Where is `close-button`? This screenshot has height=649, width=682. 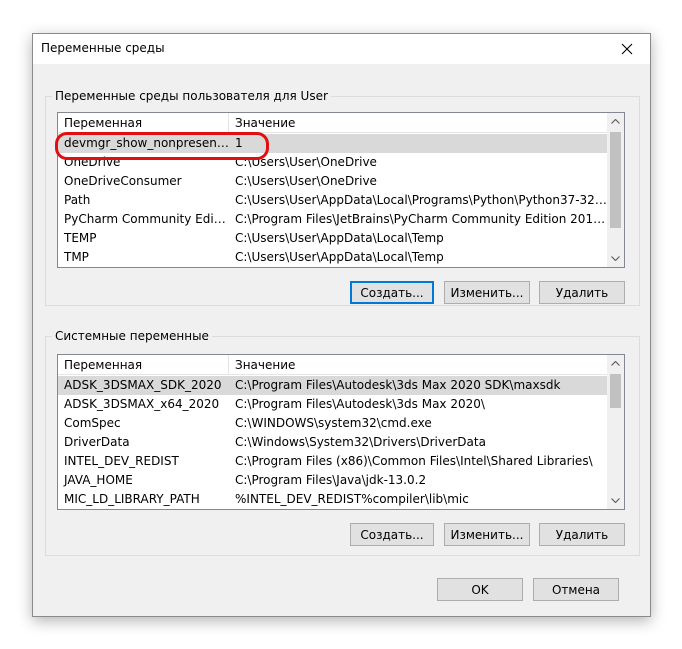 close-button is located at coordinates (627, 49).